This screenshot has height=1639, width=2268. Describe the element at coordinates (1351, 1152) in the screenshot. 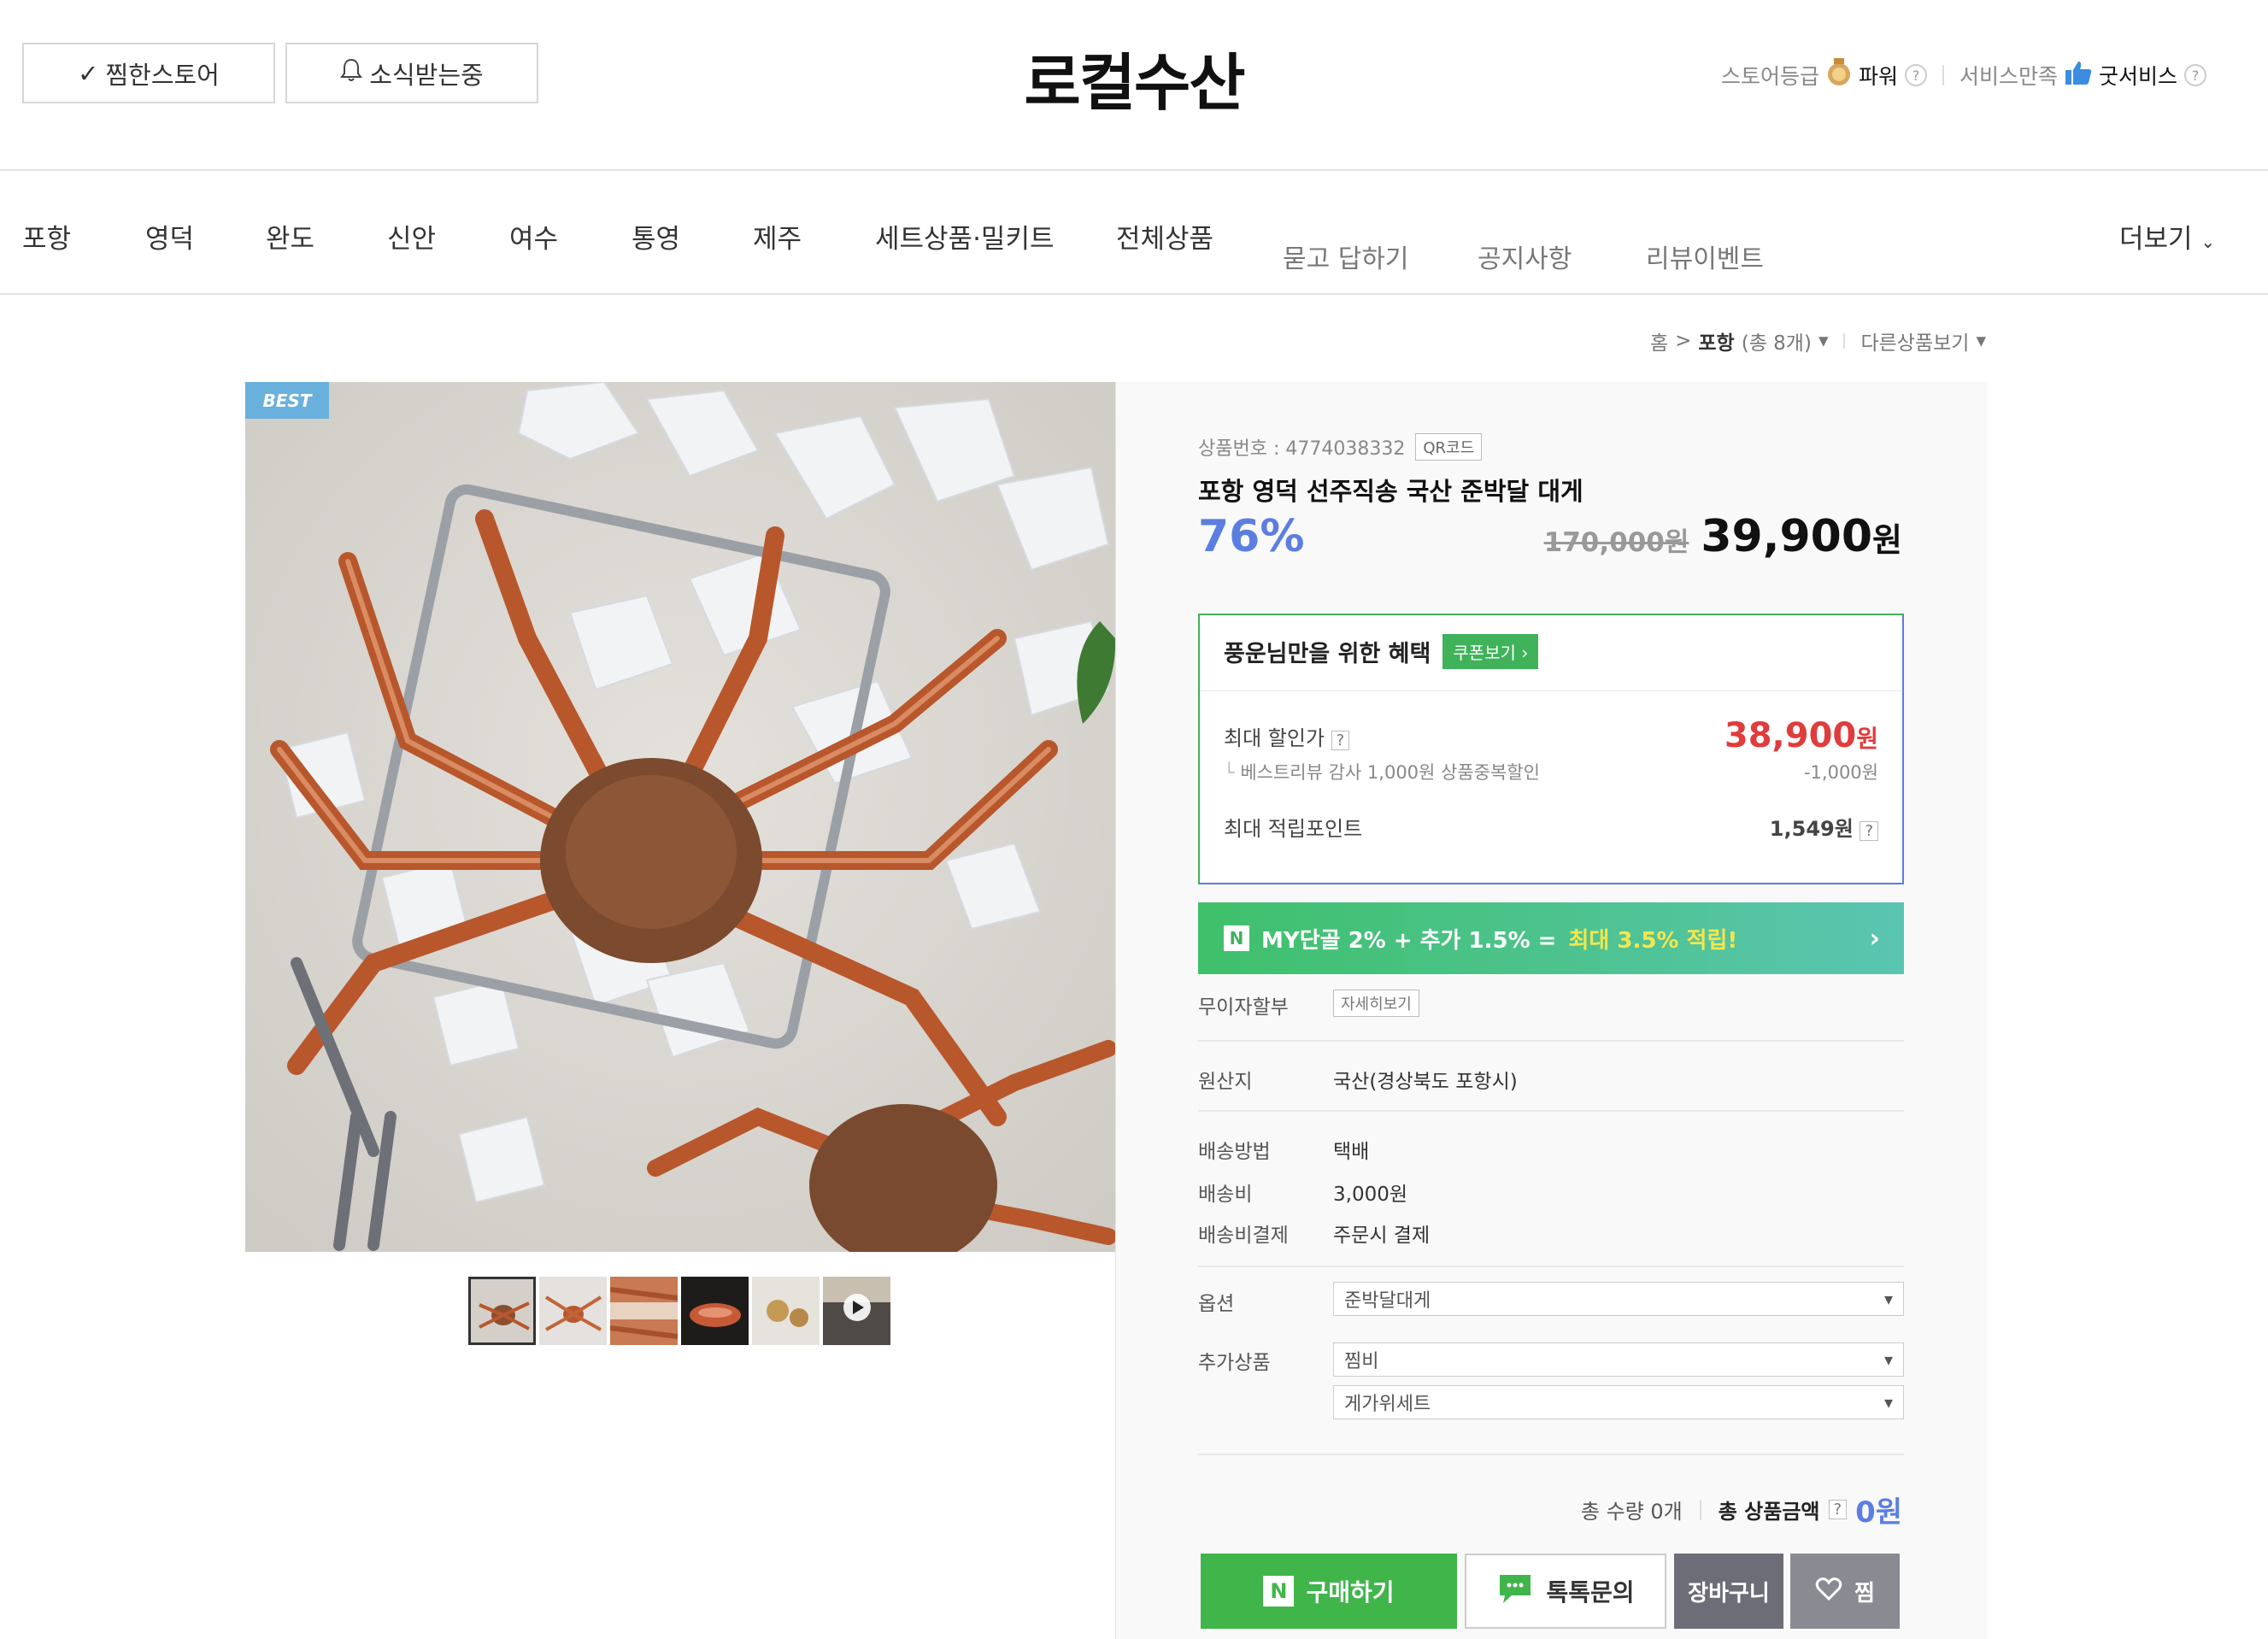

I see `shipping-method-value: 택배` at that location.